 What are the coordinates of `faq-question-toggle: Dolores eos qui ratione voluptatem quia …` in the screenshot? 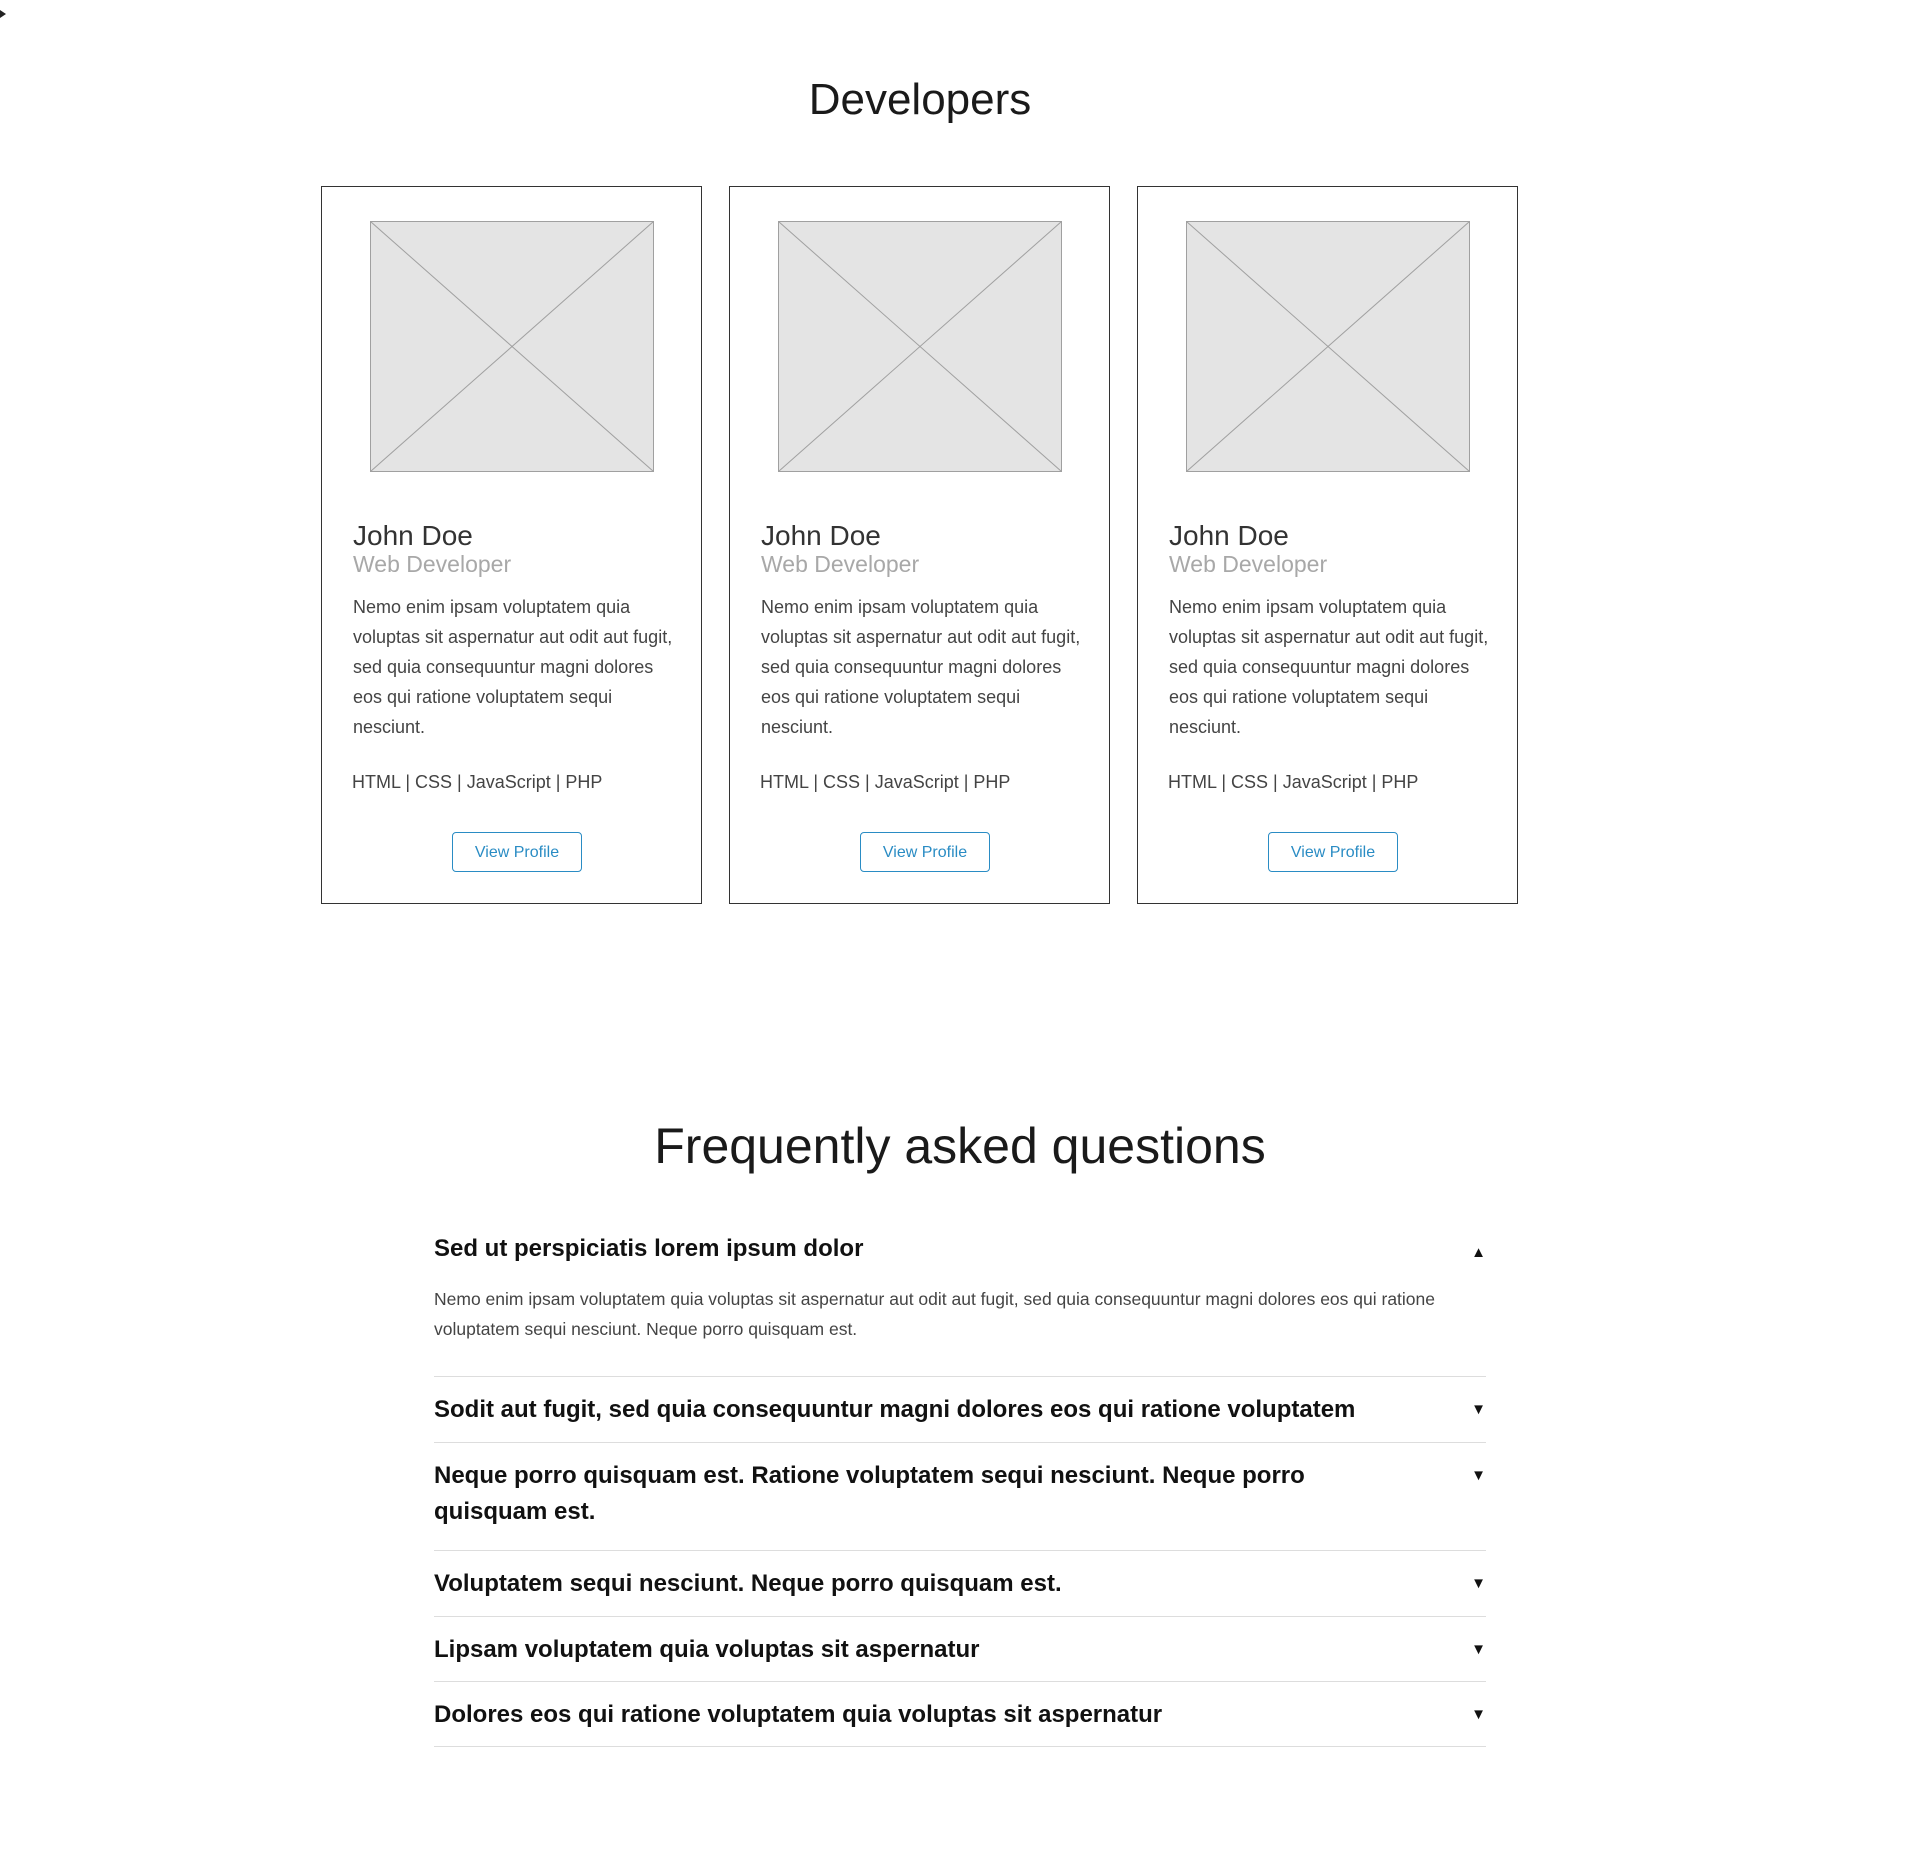 It's located at (960, 1715).